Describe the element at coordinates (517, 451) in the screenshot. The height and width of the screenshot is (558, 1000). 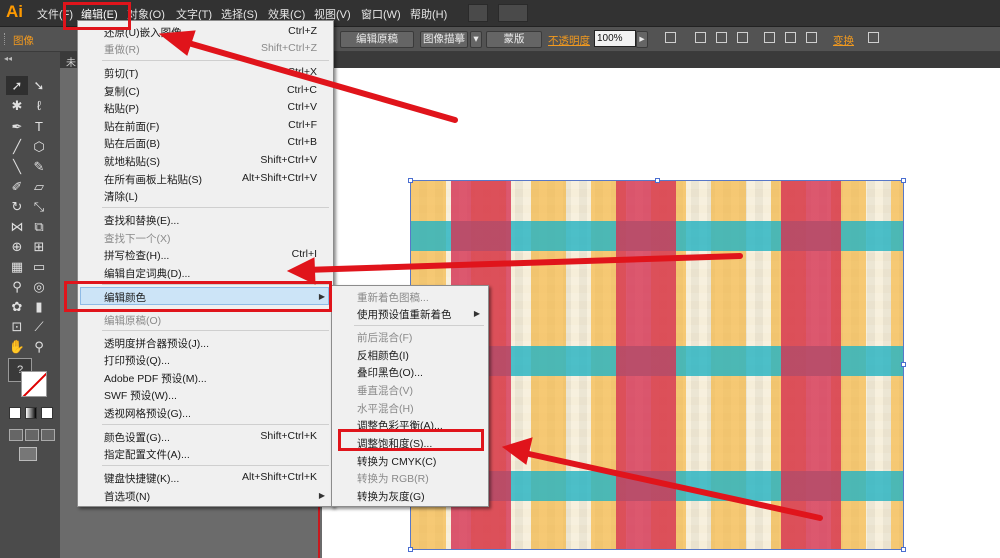
I see `arrow-head-to-saturate` at that location.